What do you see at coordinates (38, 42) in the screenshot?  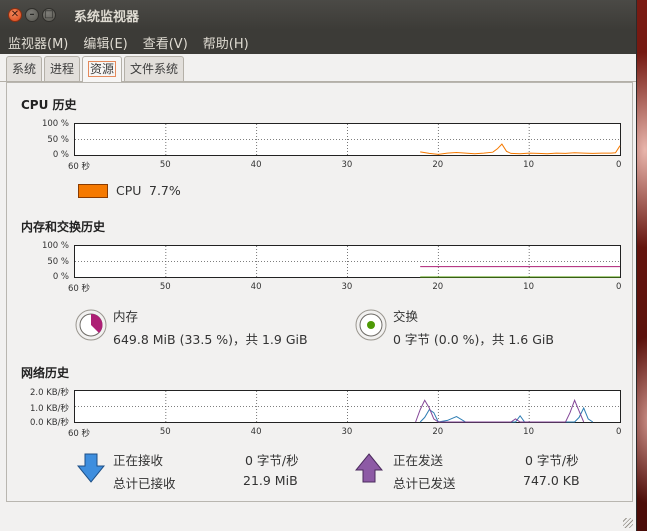 I see `menu-monitor: 监视器(M)` at bounding box center [38, 42].